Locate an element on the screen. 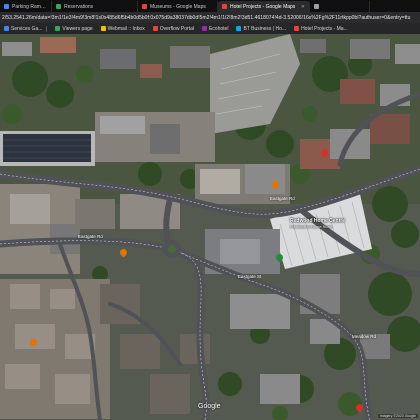 This screenshot has height=420, width=420. bookmark-webmail: Webmail :: Inbox is located at coordinates (123, 29).